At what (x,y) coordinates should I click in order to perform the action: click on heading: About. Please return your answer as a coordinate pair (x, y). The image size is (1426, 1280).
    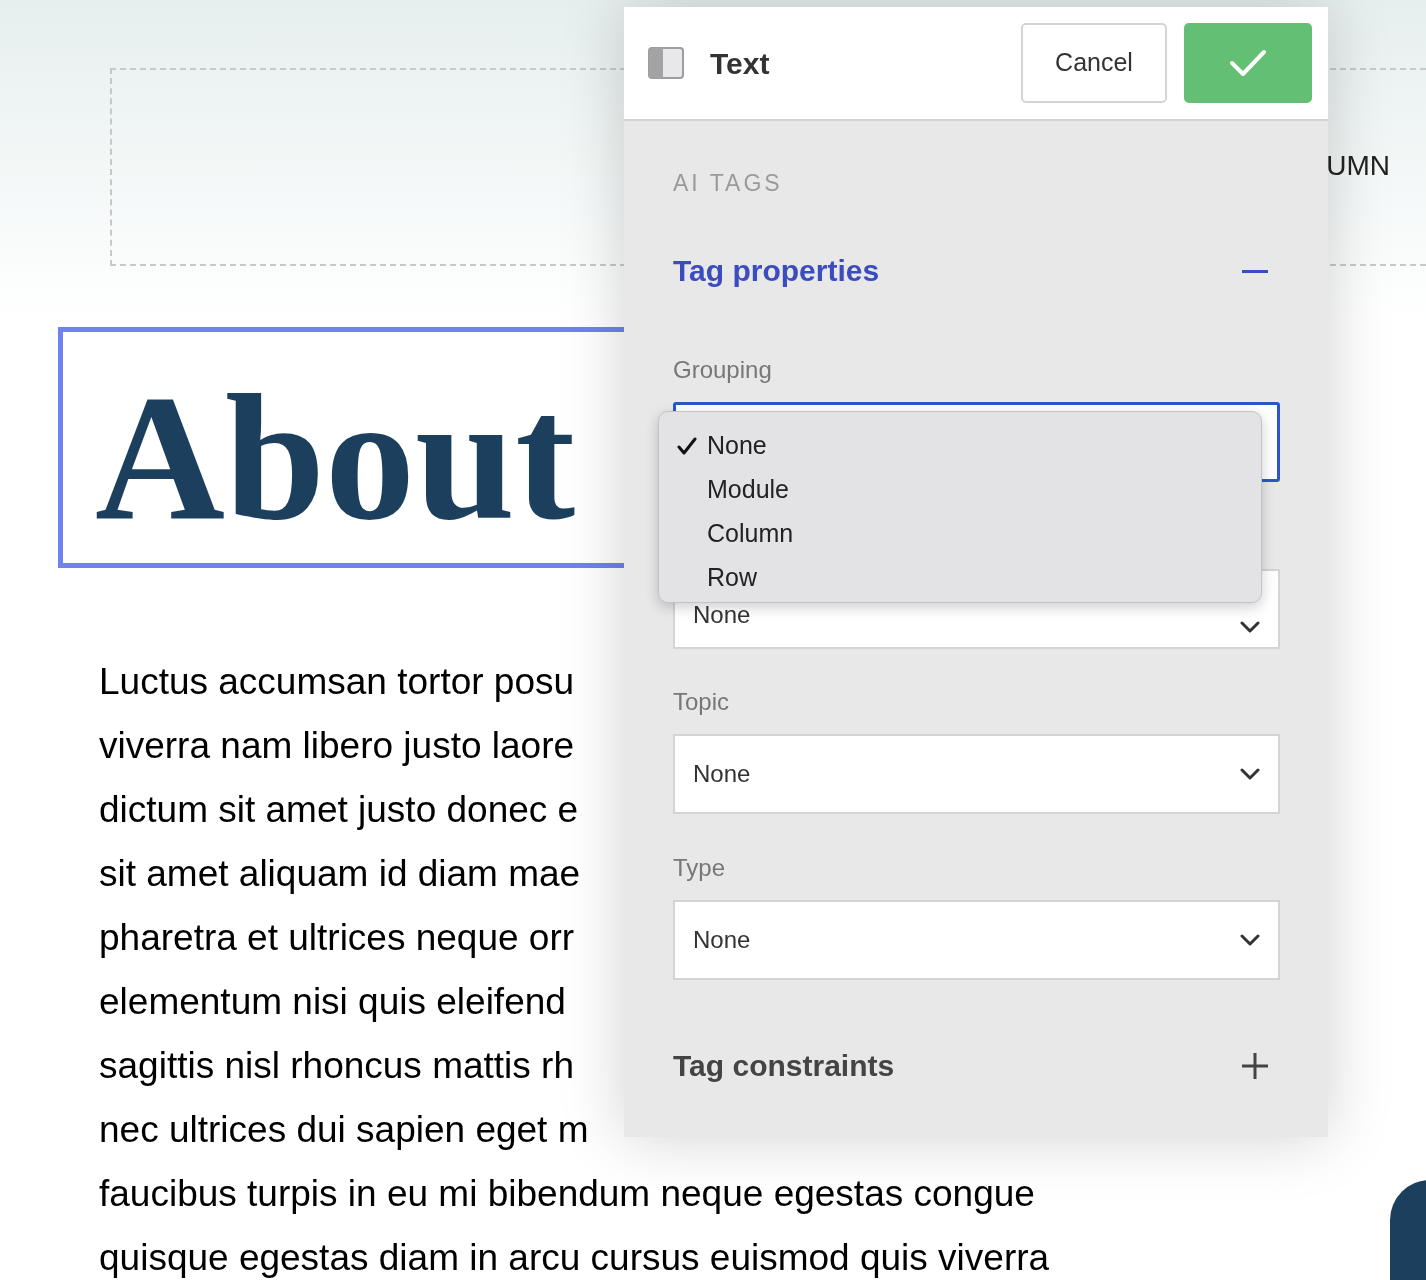
    Looking at the image, I should click on (335, 452).